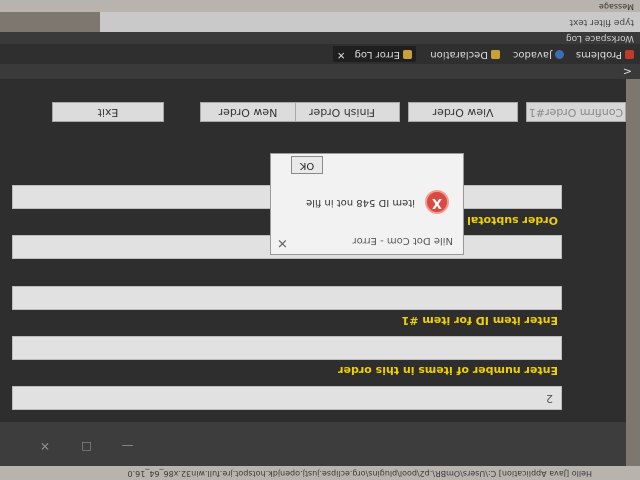 The image size is (640, 480). I want to click on maximize-button: ☐, so click(79, 446).